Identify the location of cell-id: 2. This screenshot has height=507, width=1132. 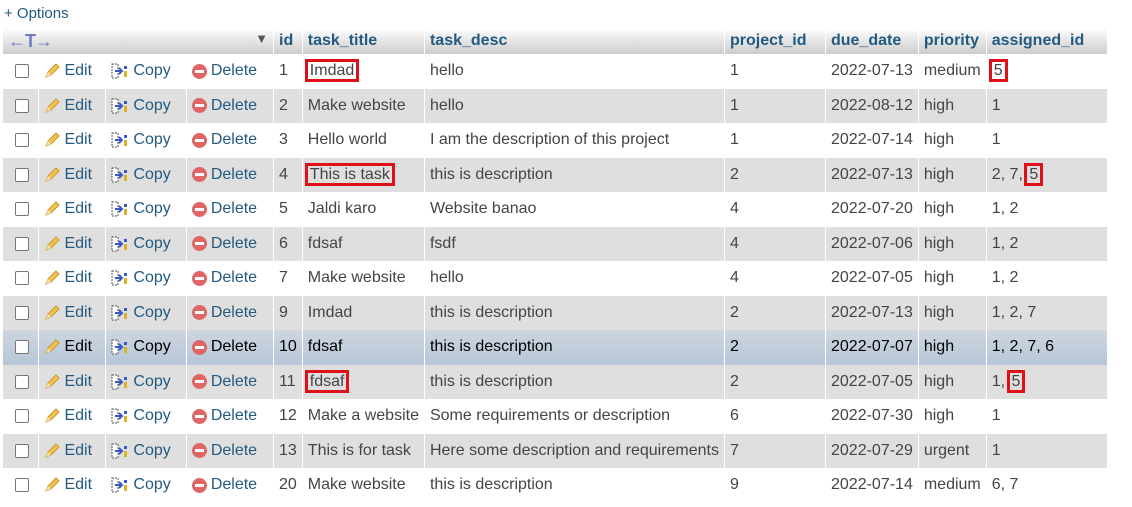
(288, 105).